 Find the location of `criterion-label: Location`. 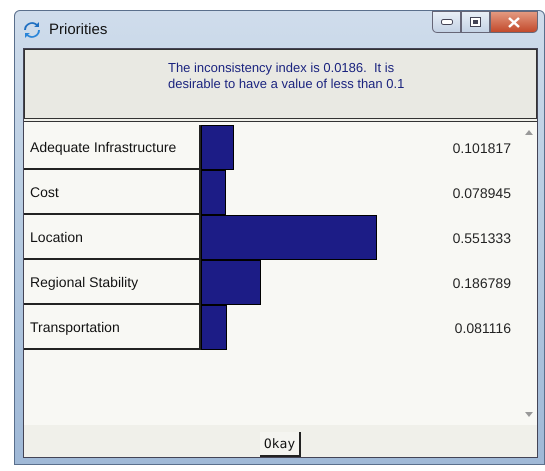

criterion-label: Location is located at coordinates (56, 236).